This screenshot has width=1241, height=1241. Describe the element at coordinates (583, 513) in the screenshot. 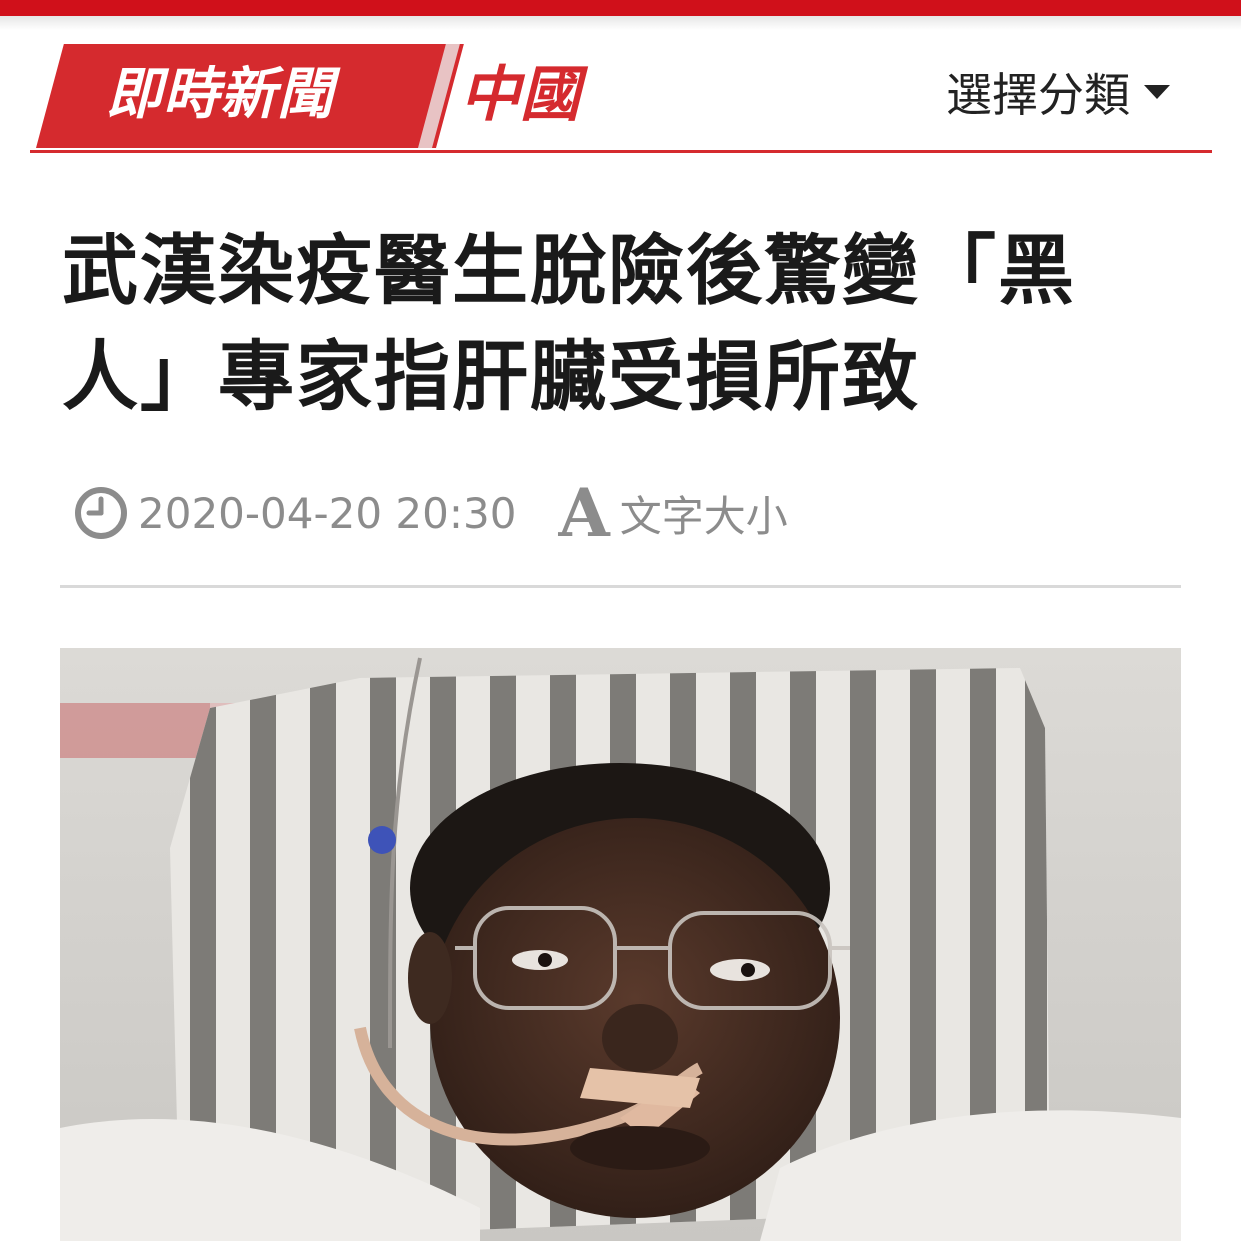

I see `font-size-icon: A` at that location.